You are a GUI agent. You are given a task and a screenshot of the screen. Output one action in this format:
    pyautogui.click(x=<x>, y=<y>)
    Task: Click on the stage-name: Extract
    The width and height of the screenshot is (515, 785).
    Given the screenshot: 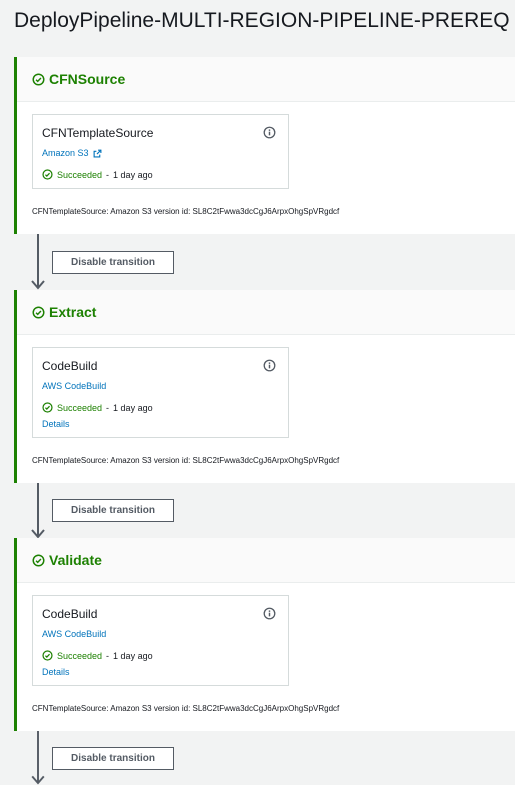 What is the action you would take?
    pyautogui.click(x=73, y=312)
    